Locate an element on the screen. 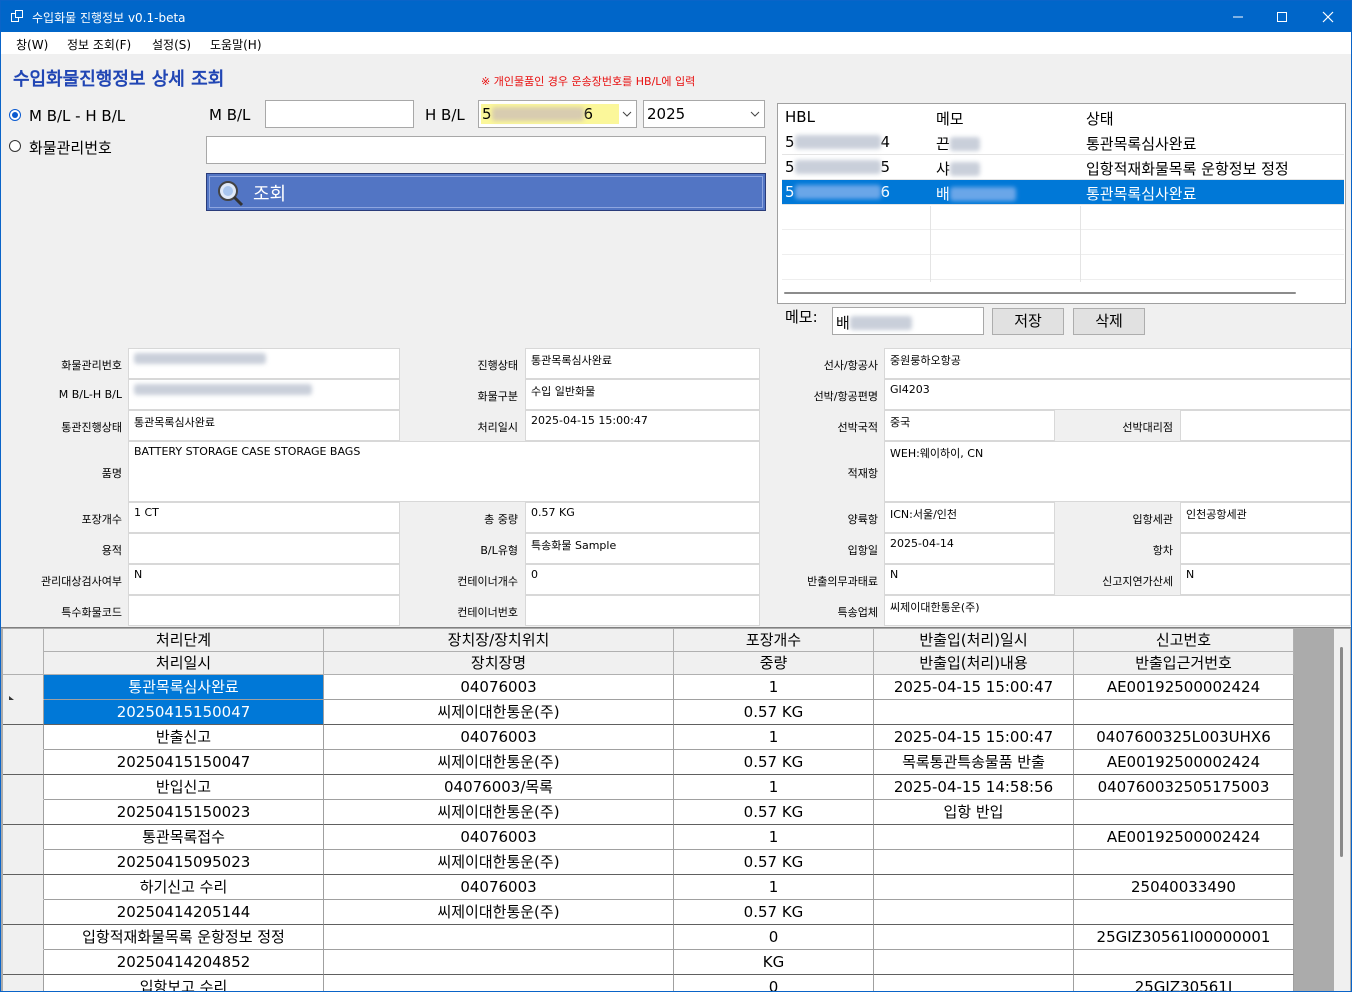 The image size is (1352, 992). hbl-list-row: 55 샤 입항적재화물목록 운항정보 정정 is located at coordinates (1063, 167).